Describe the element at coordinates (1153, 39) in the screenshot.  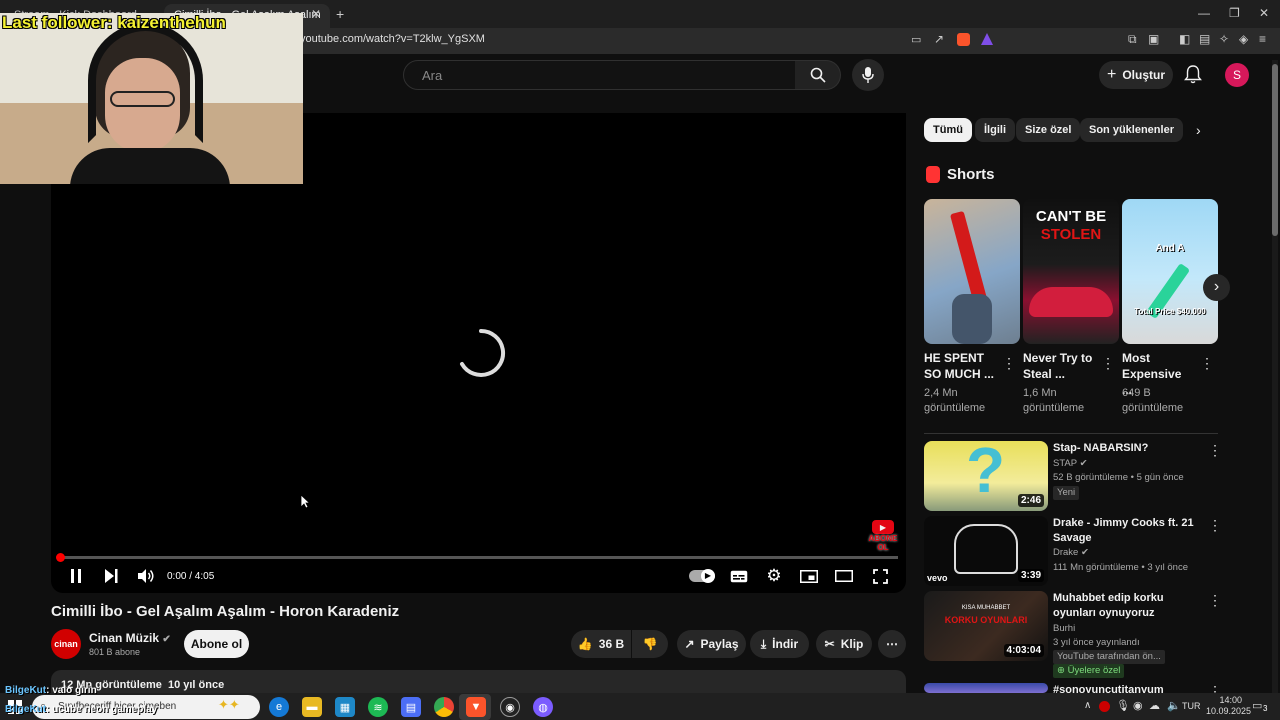
I see `tab-search-icon: ▣` at that location.